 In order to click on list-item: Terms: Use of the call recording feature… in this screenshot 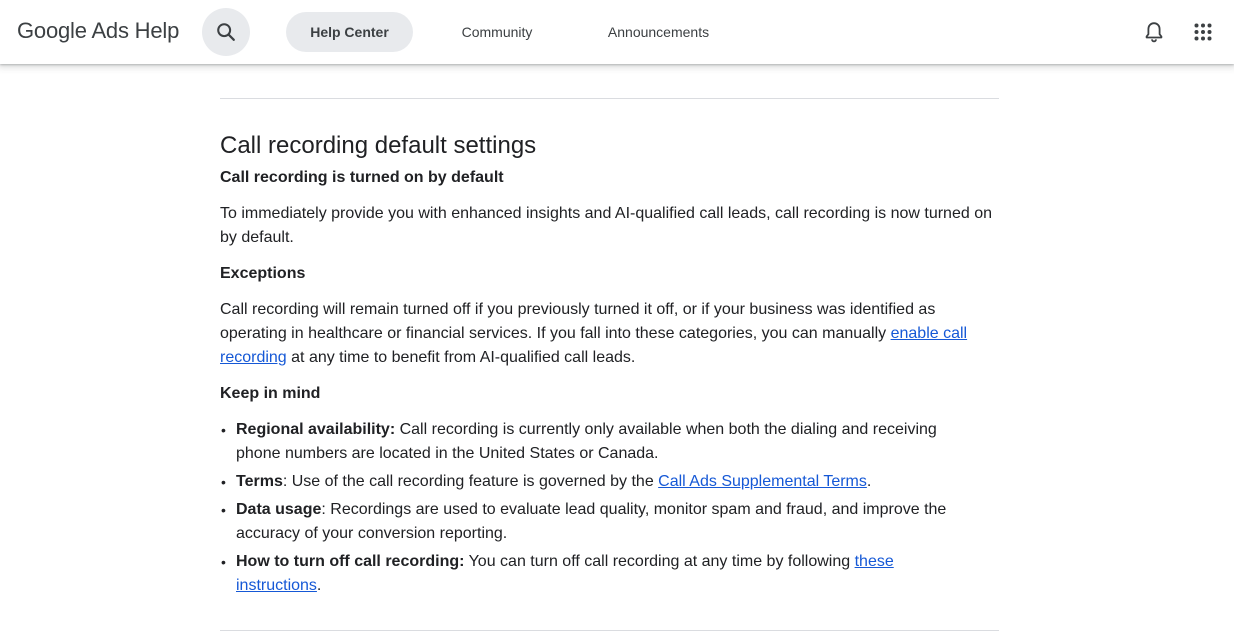, I will do `click(600, 482)`.